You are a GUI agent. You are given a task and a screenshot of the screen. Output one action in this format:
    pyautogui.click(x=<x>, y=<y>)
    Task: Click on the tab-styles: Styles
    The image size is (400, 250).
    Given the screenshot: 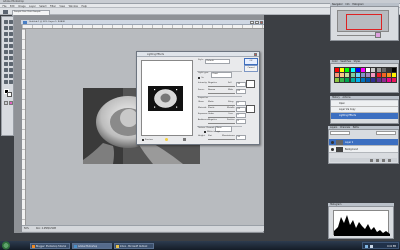 What is the action you would take?
    pyautogui.click(x=357, y=61)
    